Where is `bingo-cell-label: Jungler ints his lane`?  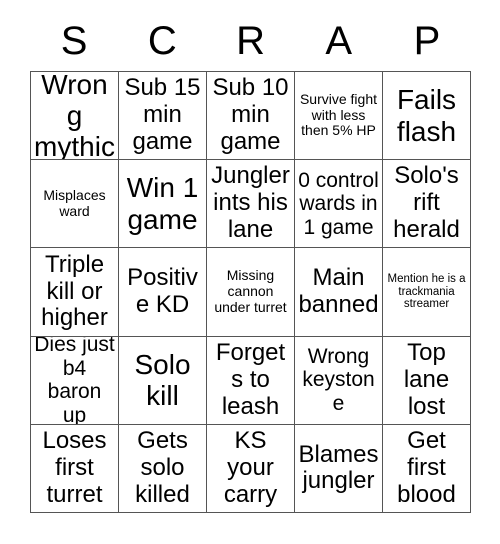
bingo-cell-label: Jungler ints his lane is located at coordinates (250, 203).